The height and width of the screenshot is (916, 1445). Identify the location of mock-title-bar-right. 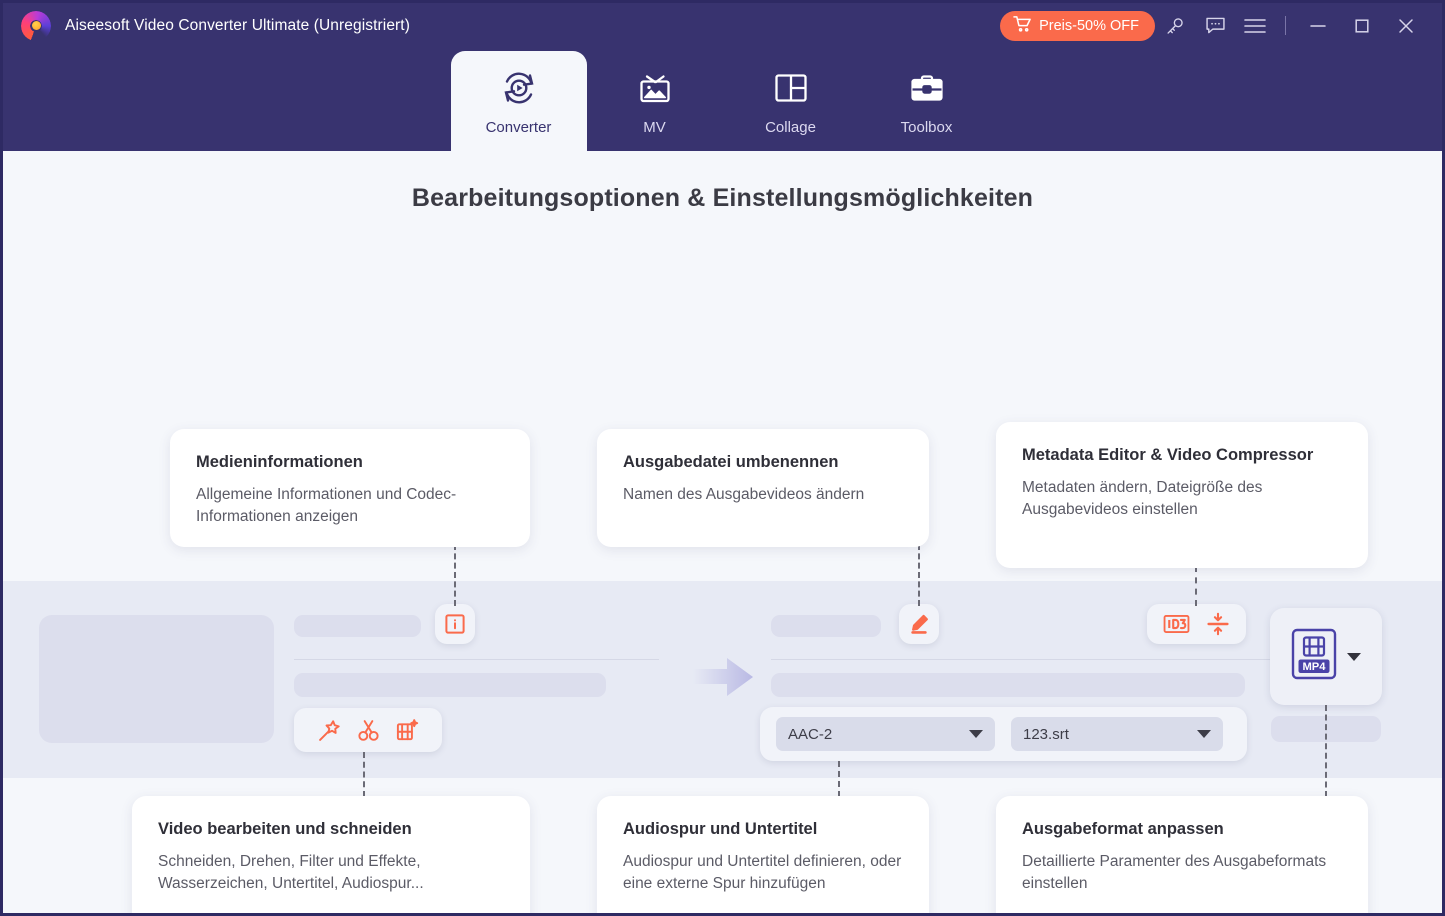
(826, 626).